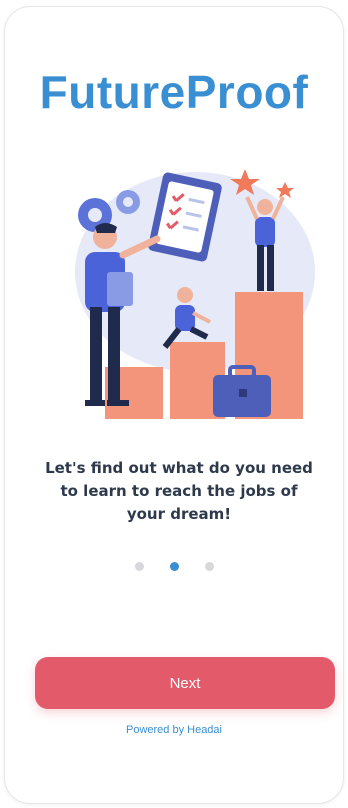 Image resolution: width=348 pixels, height=808 pixels. What do you see at coordinates (174, 730) in the screenshot?
I see `powered-by-link: Powered by Headai` at bounding box center [174, 730].